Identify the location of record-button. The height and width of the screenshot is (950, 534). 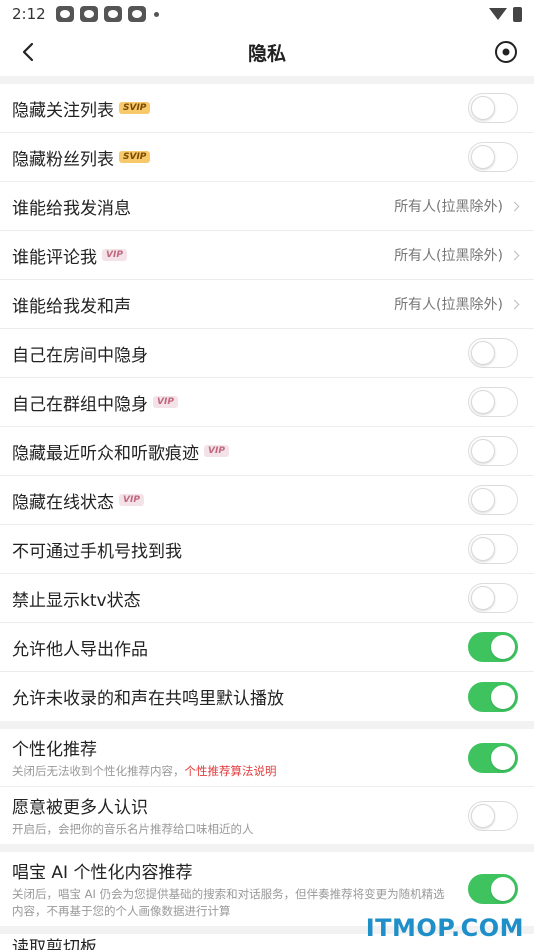
(506, 52).